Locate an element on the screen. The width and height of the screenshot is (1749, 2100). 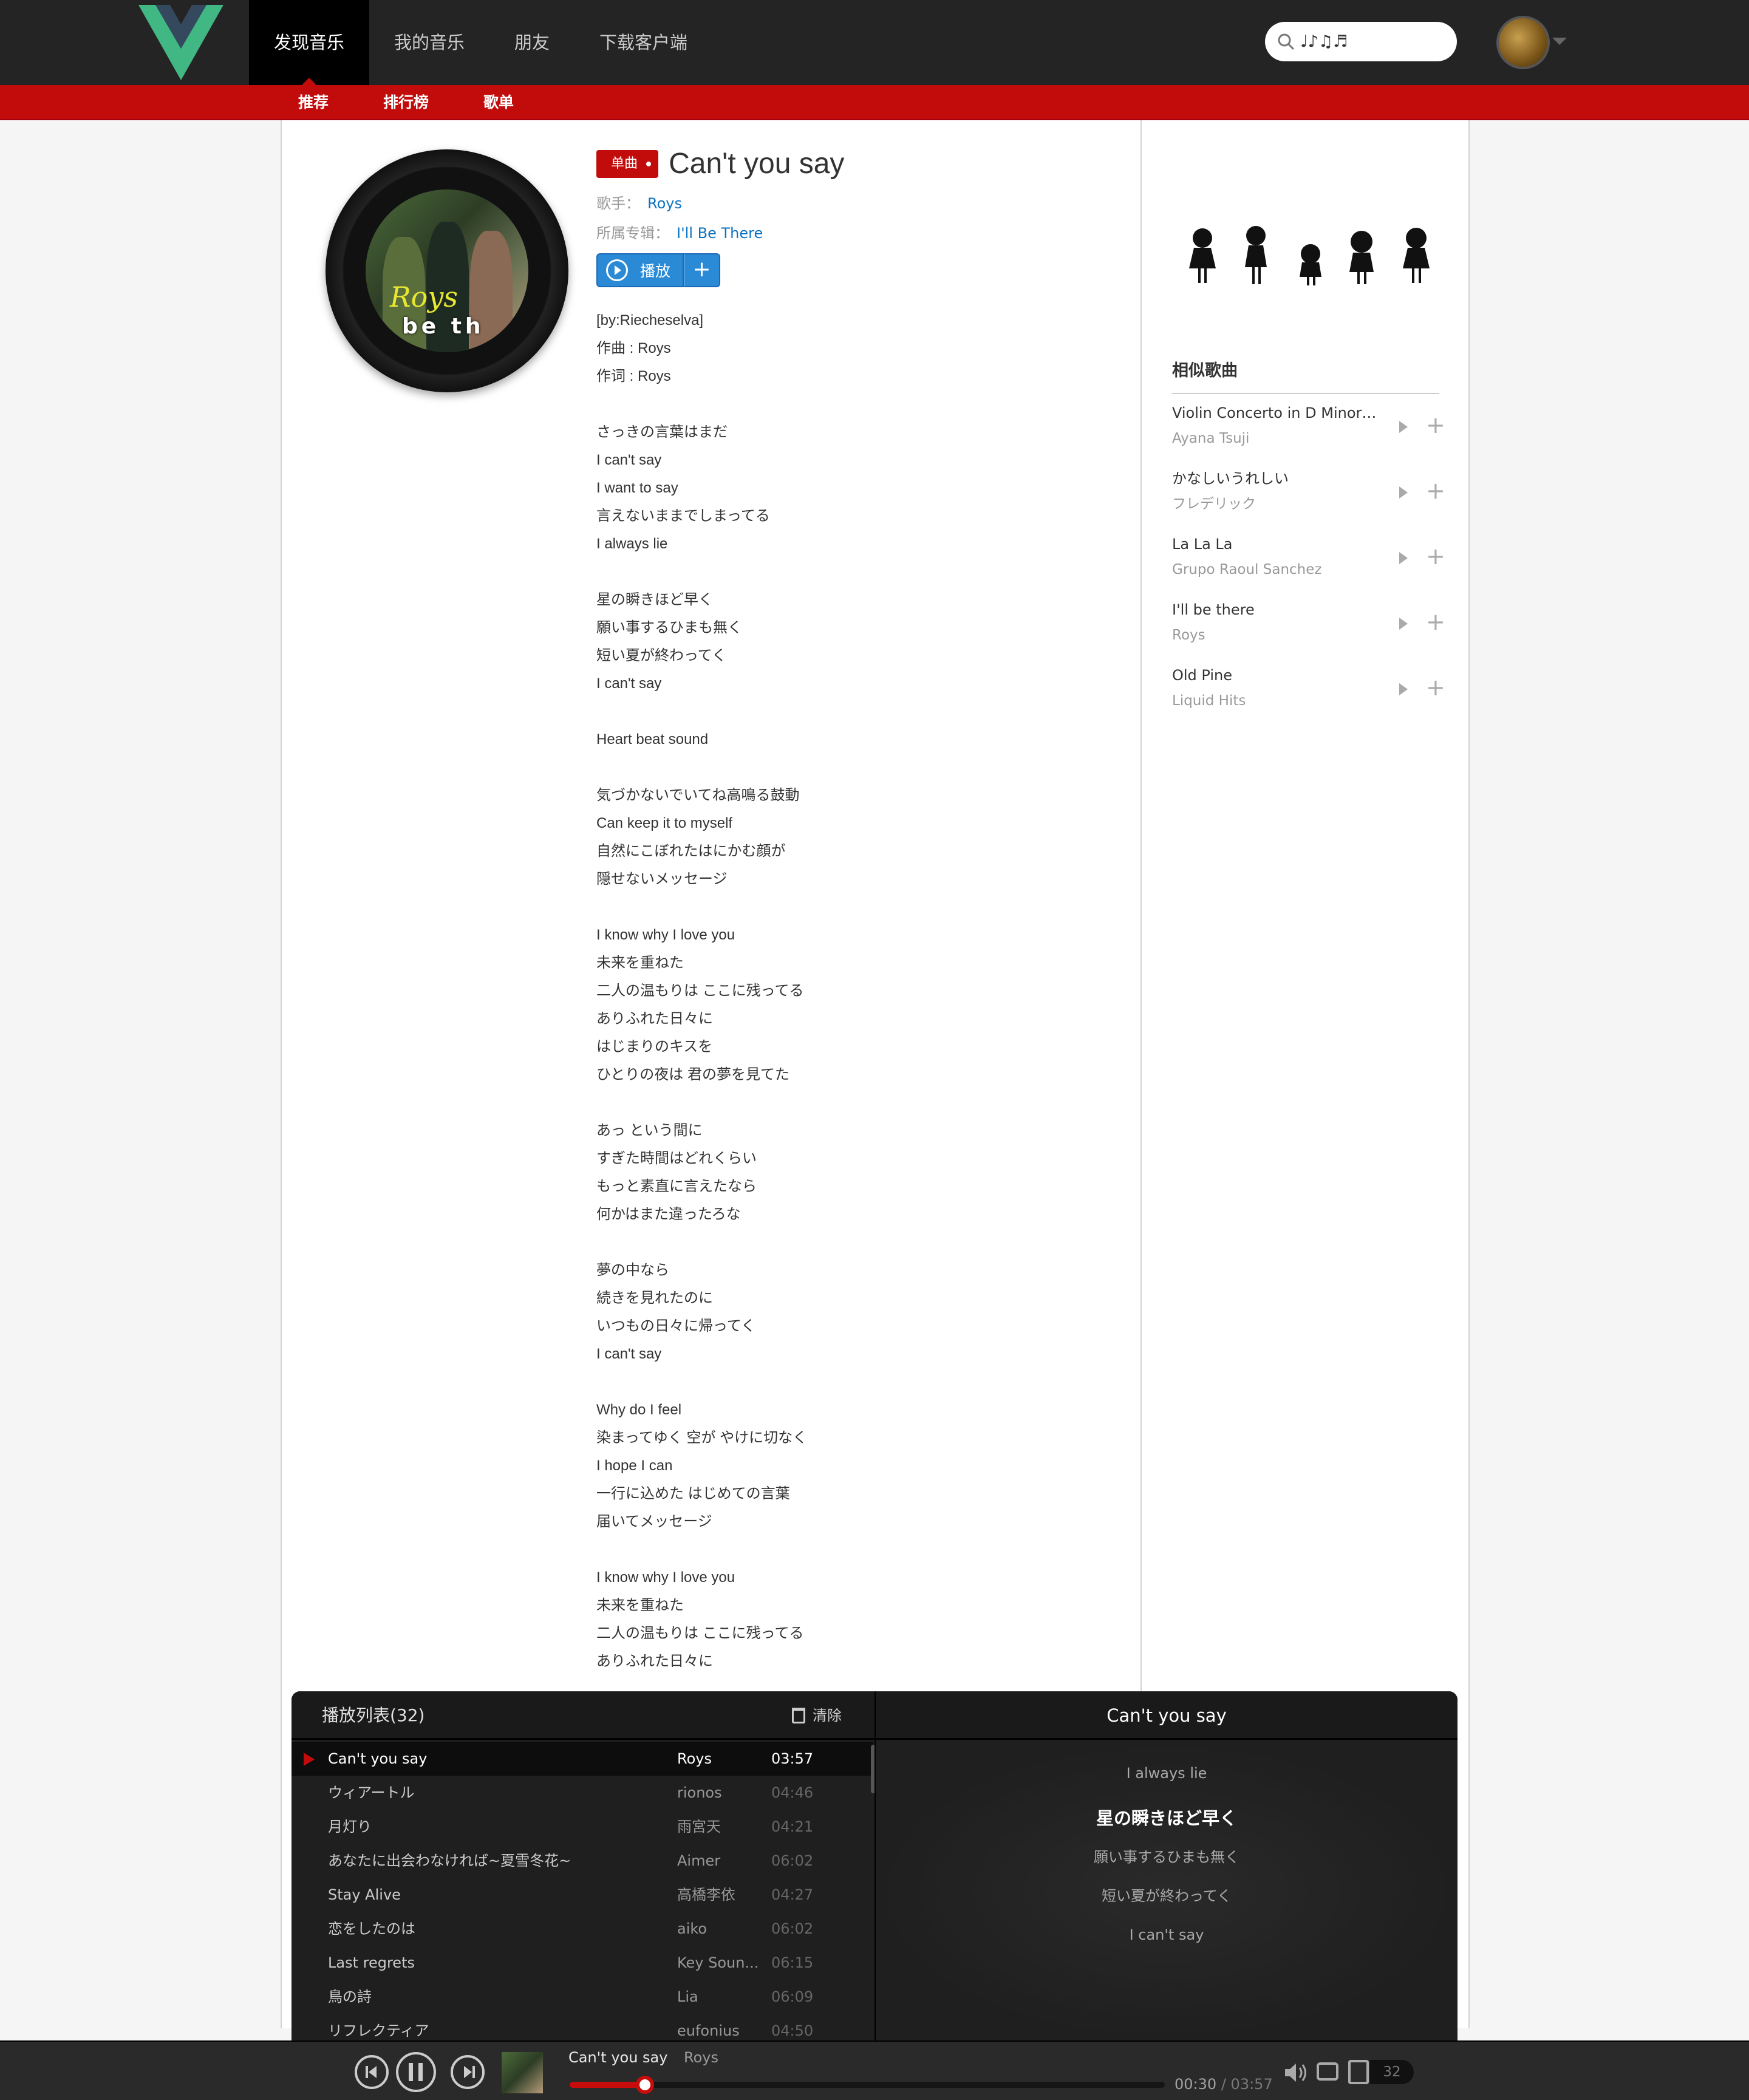
play-button: 播放 is located at coordinates (640, 270).